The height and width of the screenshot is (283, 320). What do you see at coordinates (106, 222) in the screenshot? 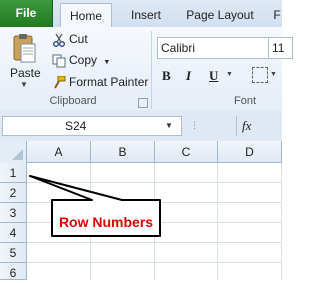
I see `callout-label: Row Numbers` at bounding box center [106, 222].